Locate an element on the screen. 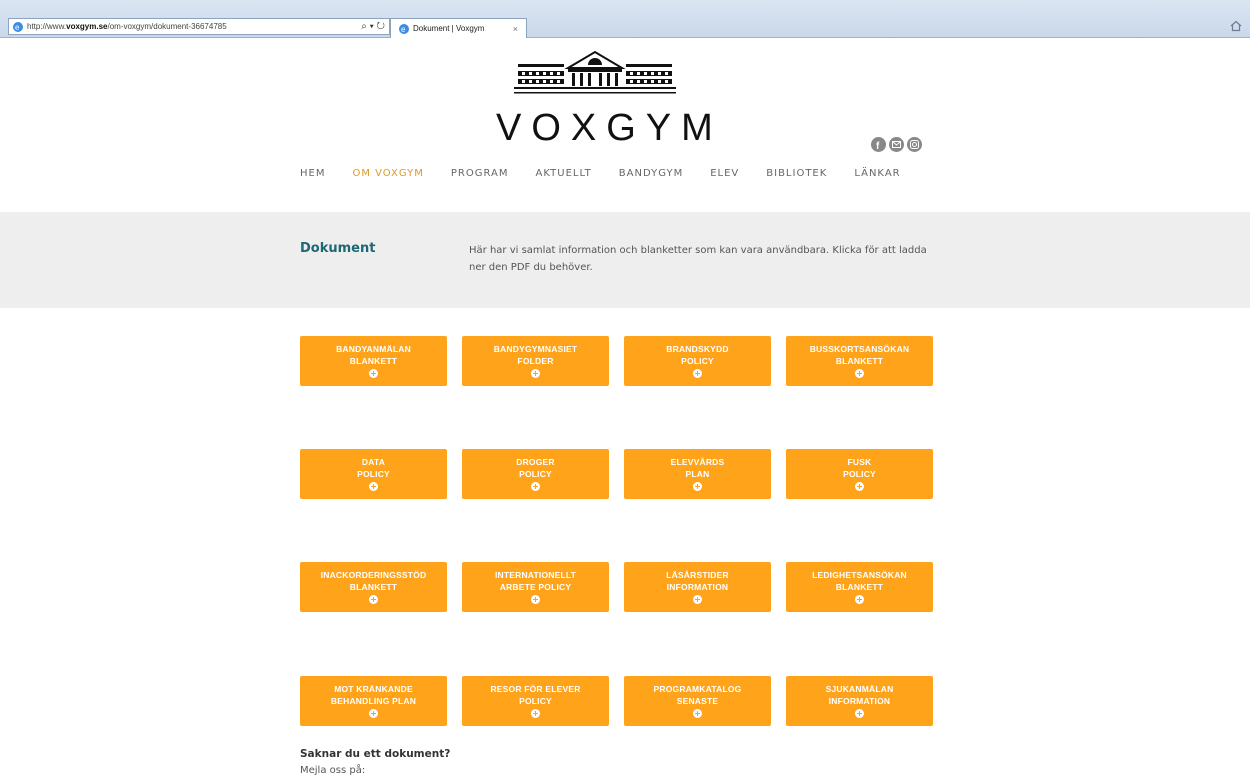 Image resolution: width=1250 pixels, height=778 pixels. doc-button: LÄSÅRSTIDER INFORMATION is located at coordinates (697, 587).